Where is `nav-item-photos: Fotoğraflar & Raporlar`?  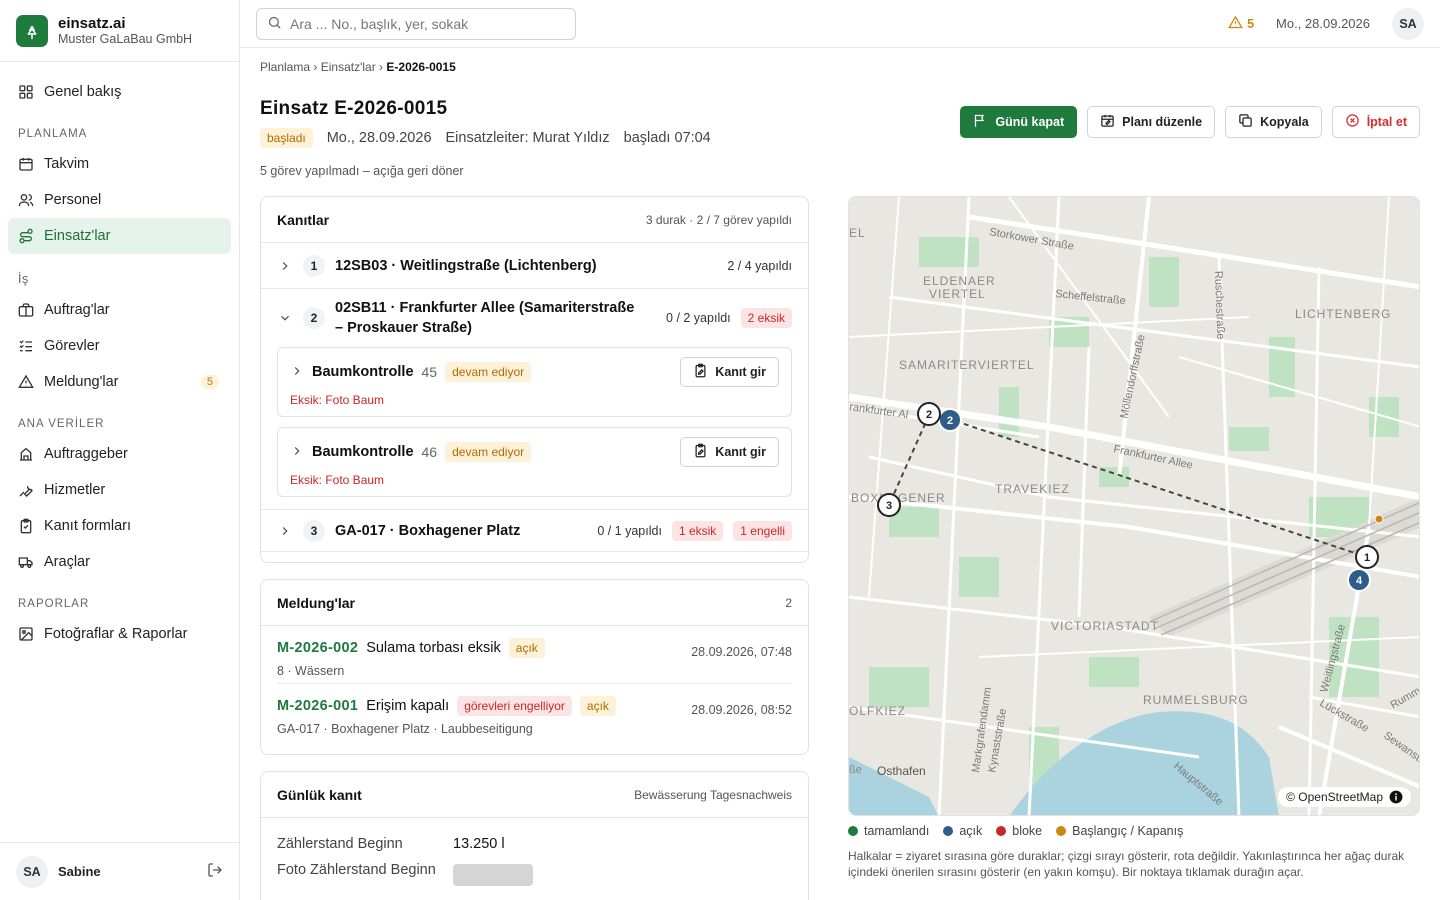
nav-item-photos: Fotoğraflar & Raporlar is located at coordinates (119, 634).